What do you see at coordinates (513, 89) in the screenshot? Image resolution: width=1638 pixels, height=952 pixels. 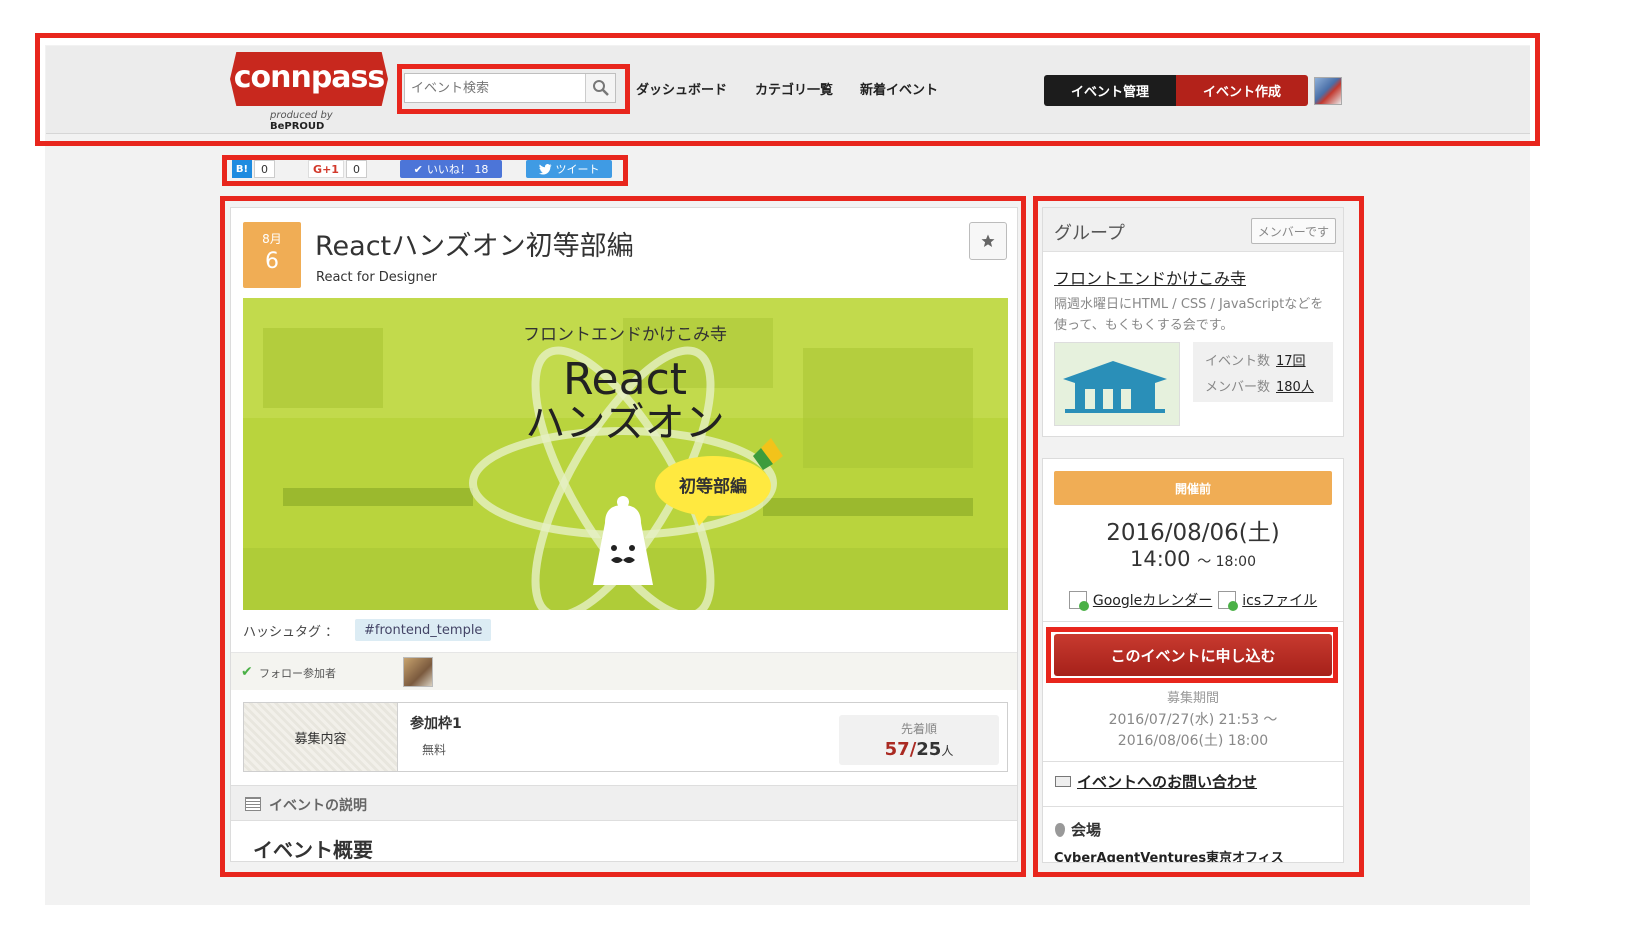 I see `highlight-search` at bounding box center [513, 89].